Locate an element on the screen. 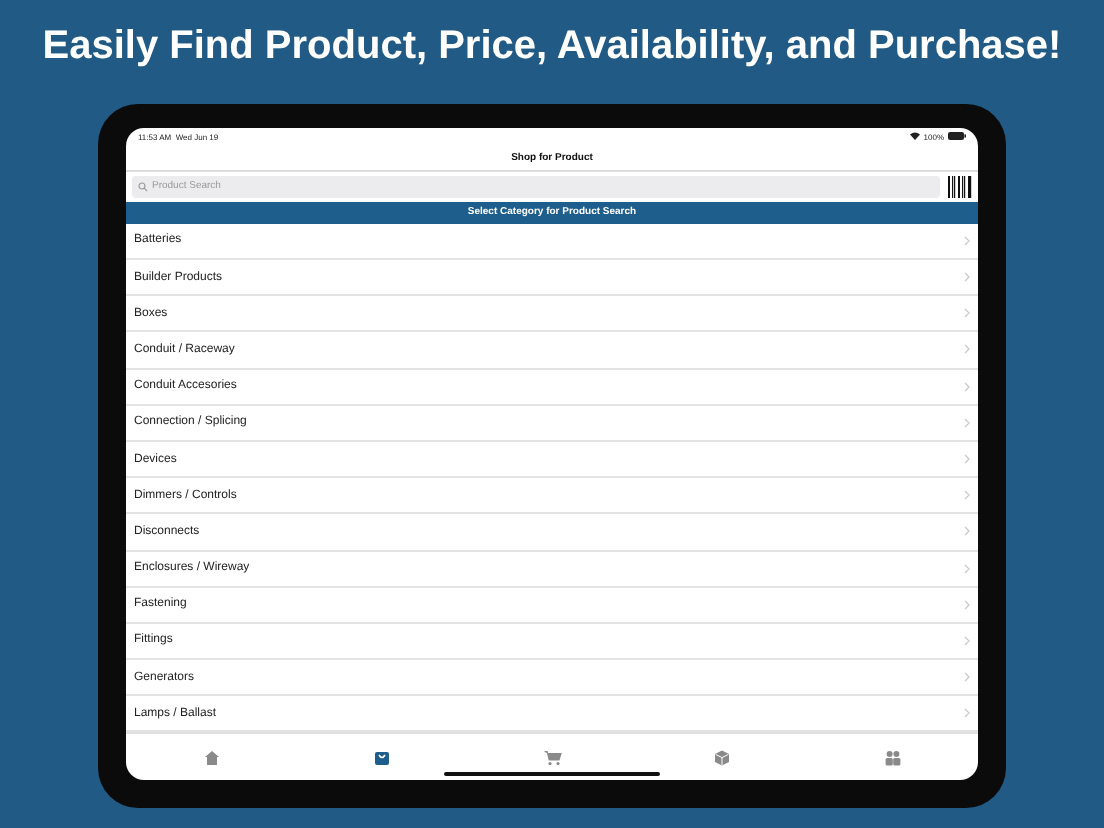 The height and width of the screenshot is (828, 1104). barcode-icon is located at coordinates (960, 186).